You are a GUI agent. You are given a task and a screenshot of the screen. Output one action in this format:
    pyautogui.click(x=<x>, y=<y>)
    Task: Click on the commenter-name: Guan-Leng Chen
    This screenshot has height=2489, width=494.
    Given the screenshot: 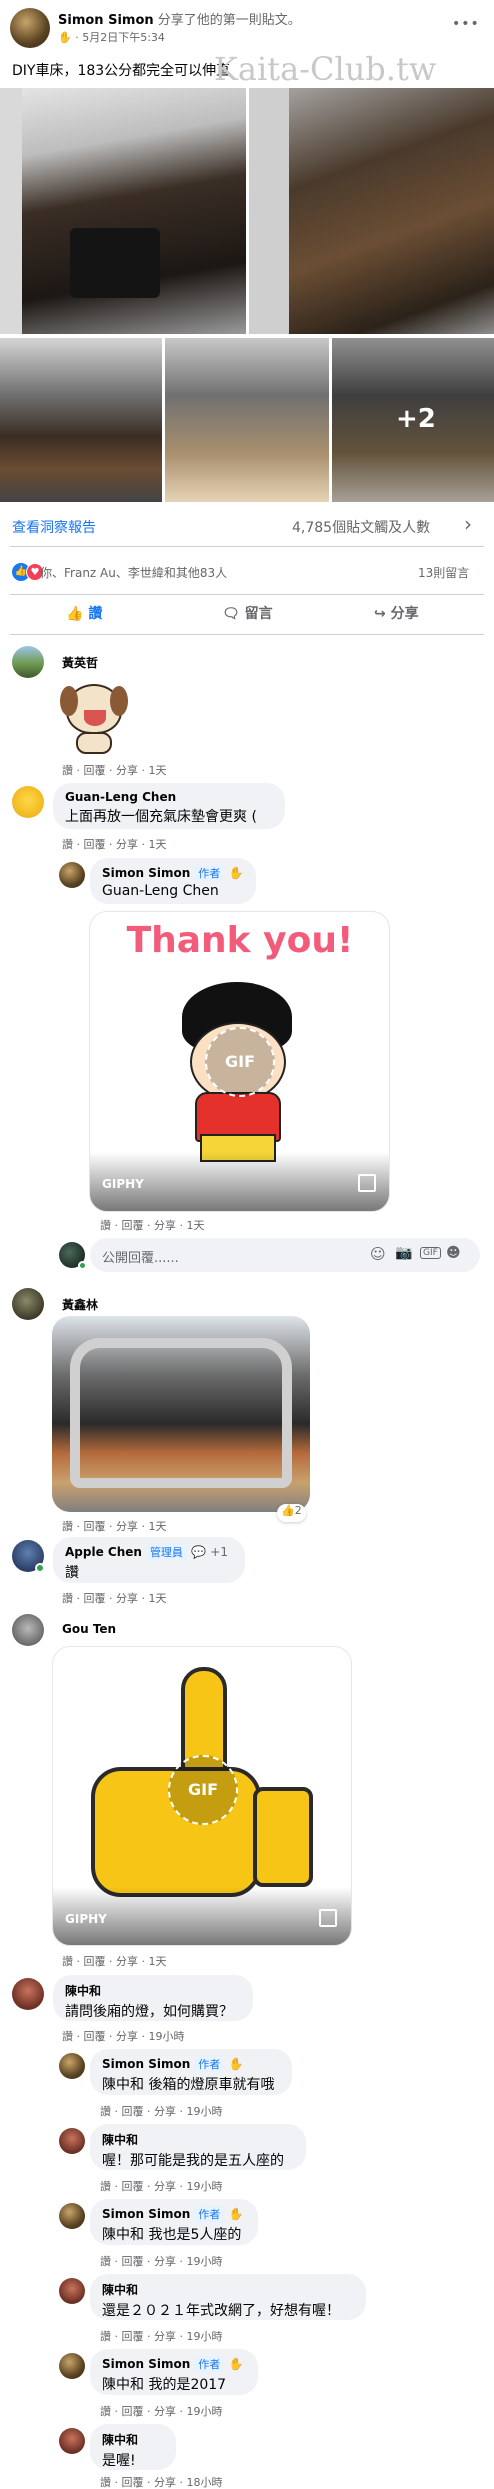 What is the action you would take?
    pyautogui.click(x=169, y=797)
    